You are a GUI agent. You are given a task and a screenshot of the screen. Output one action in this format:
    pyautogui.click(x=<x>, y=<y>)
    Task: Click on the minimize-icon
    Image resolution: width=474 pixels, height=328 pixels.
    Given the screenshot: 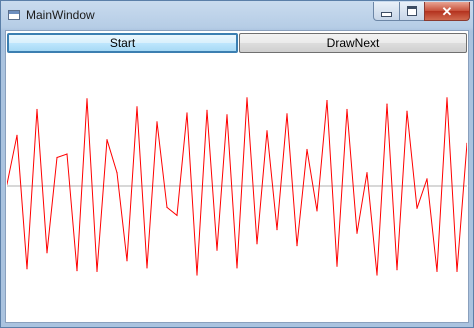 What is the action you would take?
    pyautogui.click(x=386, y=14)
    